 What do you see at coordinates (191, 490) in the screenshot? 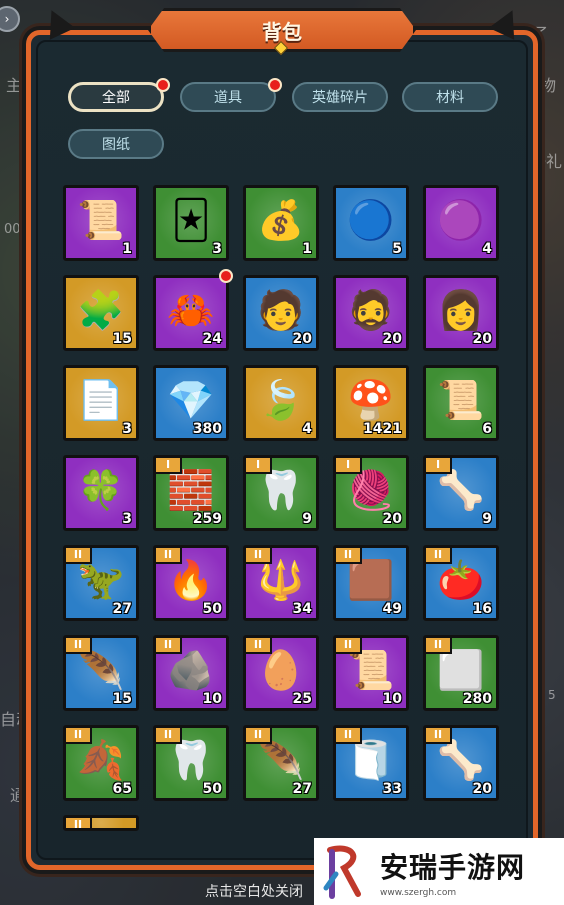
I see `stone-block-icon: 🧱` at bounding box center [191, 490].